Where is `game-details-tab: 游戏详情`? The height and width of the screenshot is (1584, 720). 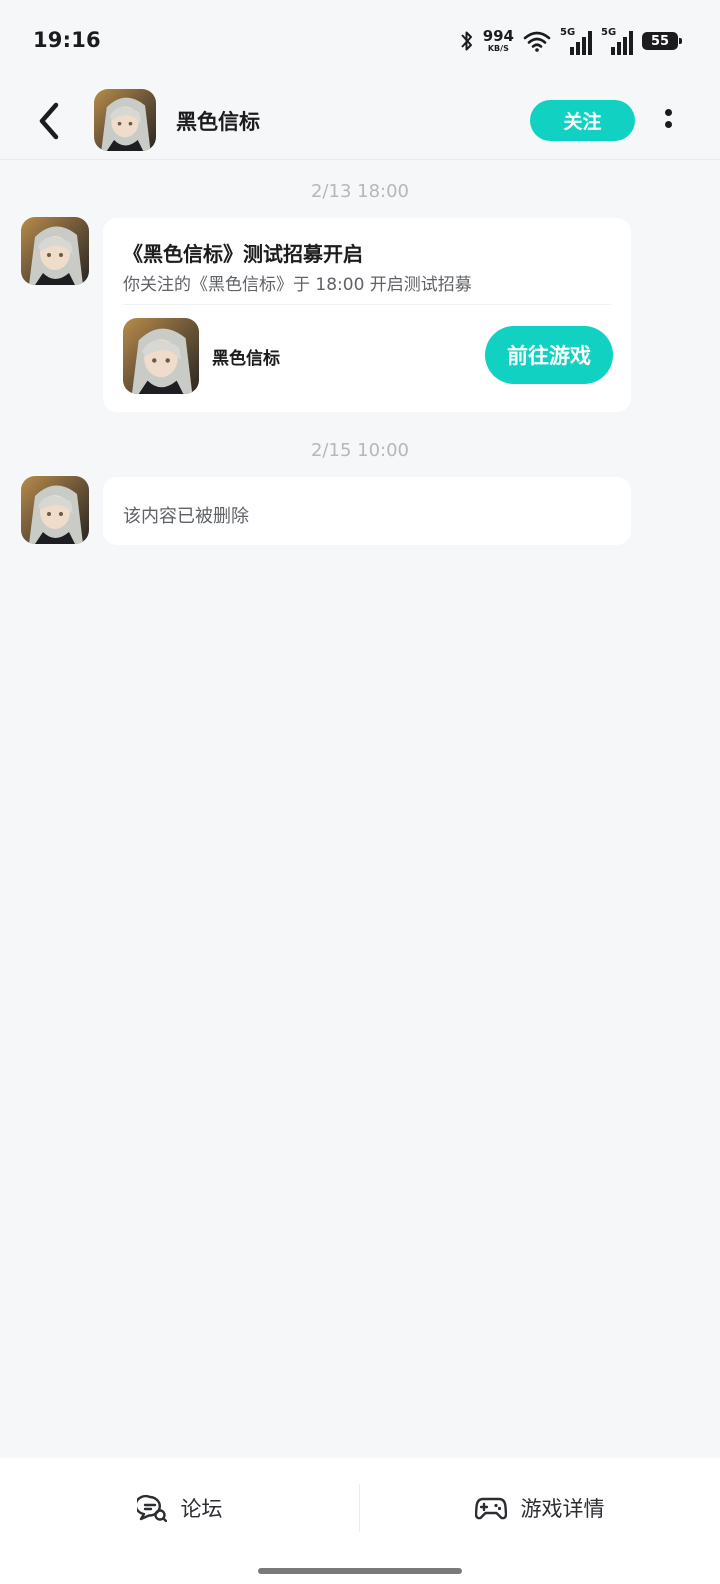
game-details-tab: 游戏详情 is located at coordinates (539, 1508).